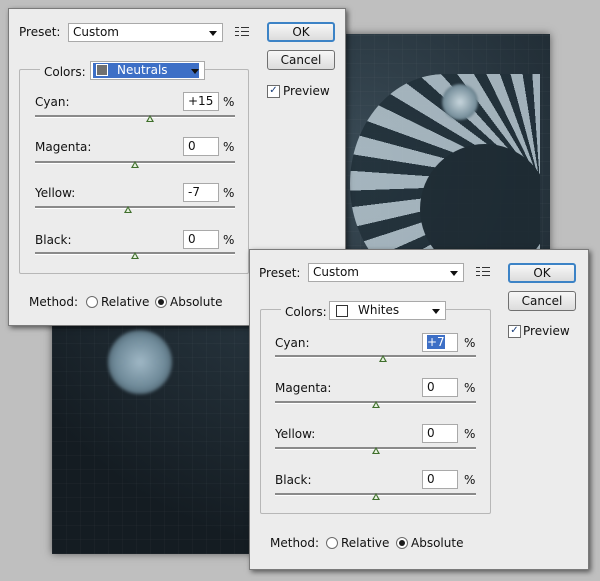  I want to click on colors-dropdown: Neutrals, so click(147, 70).